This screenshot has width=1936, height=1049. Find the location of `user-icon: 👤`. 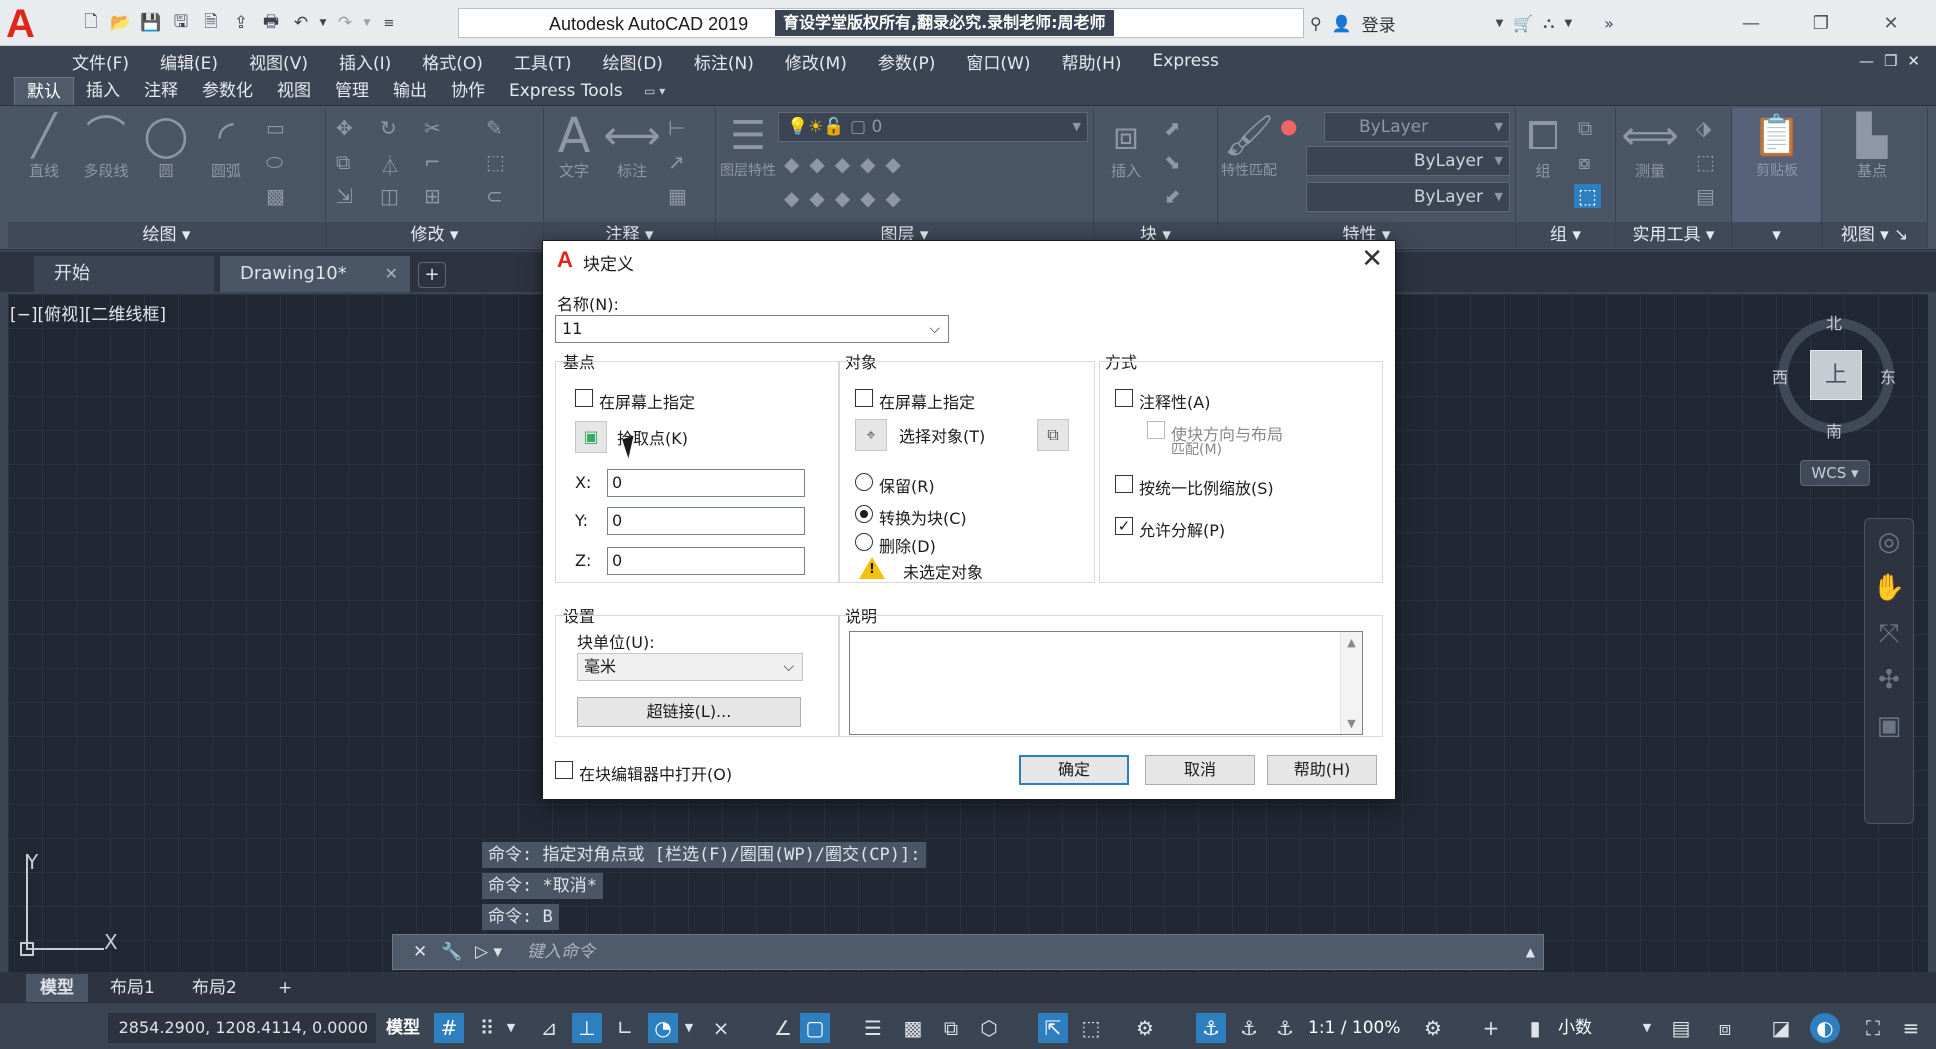

user-icon: 👤 is located at coordinates (1342, 23).